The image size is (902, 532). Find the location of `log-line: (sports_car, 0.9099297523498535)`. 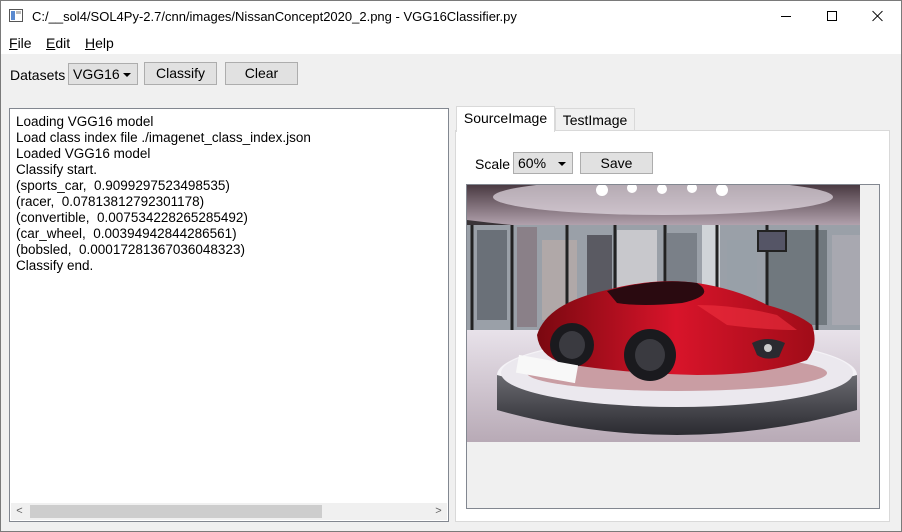

log-line: (sports_car, 0.9099297523498535) is located at coordinates (123, 185).